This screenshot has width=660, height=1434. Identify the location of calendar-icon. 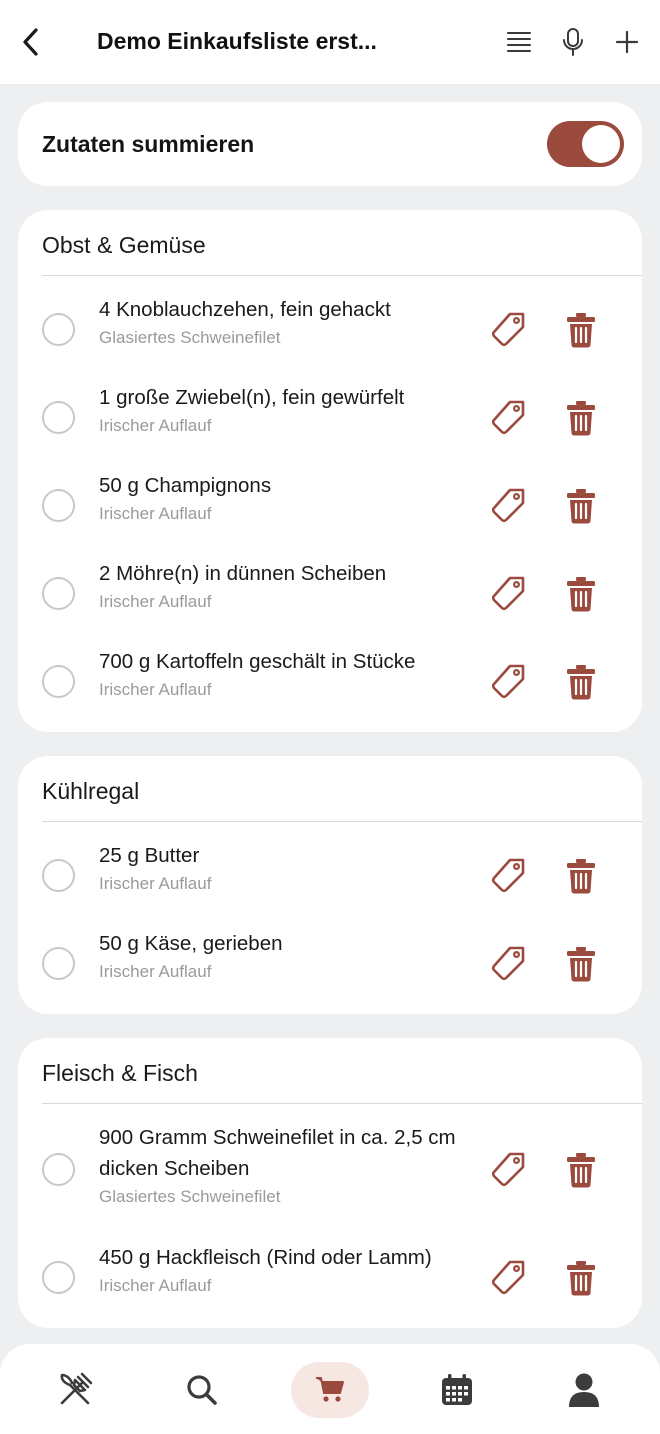
(457, 1389).